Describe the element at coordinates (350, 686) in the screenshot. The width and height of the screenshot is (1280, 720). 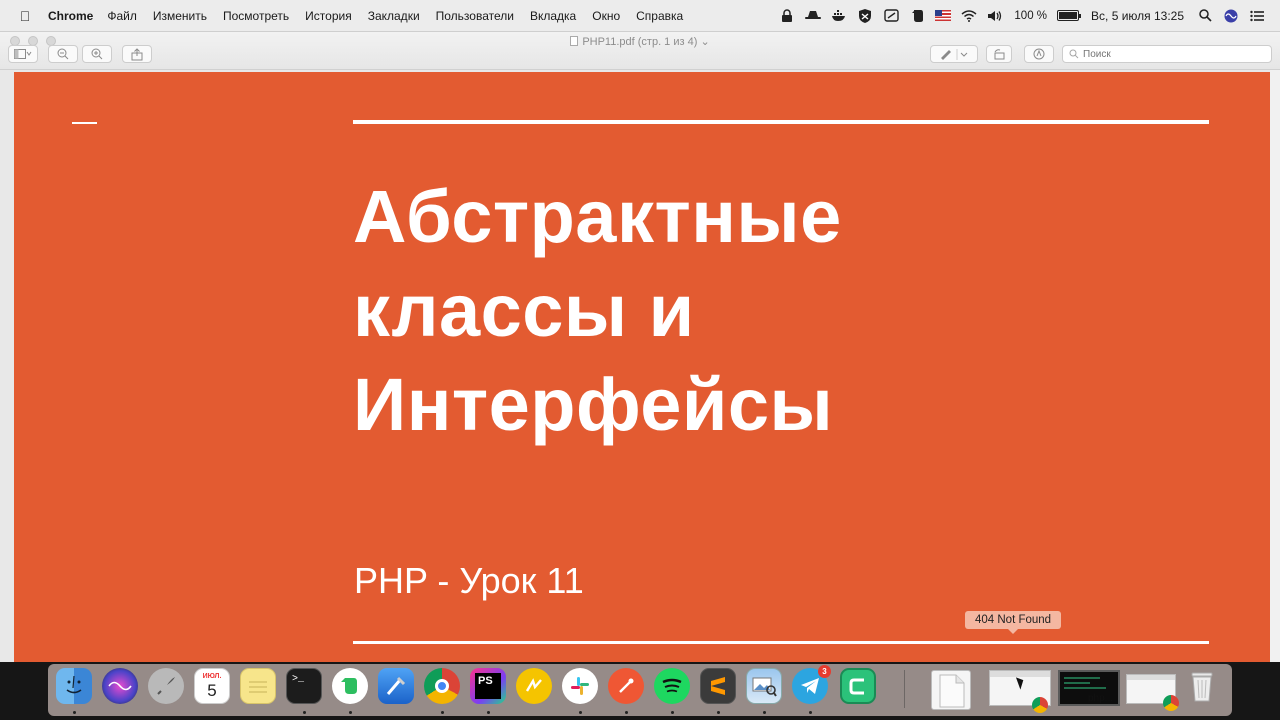
I see `evernote-icon` at that location.